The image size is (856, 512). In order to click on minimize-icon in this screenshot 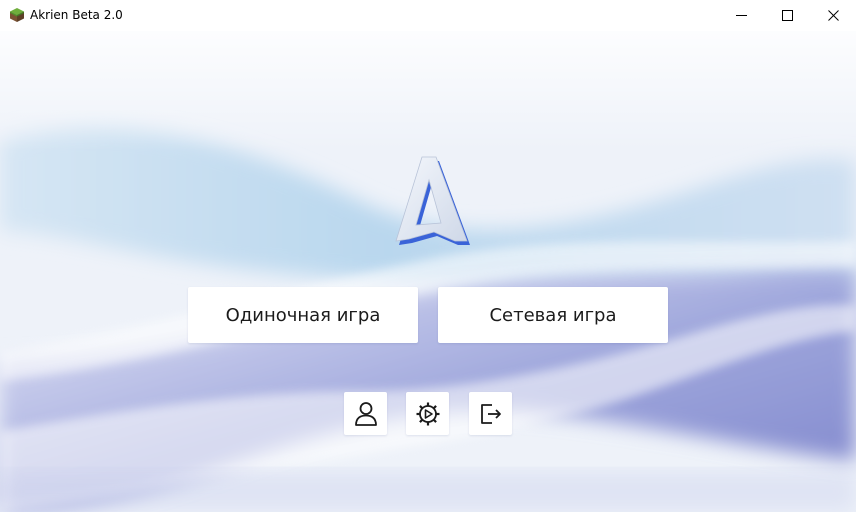, I will do `click(741, 15)`.